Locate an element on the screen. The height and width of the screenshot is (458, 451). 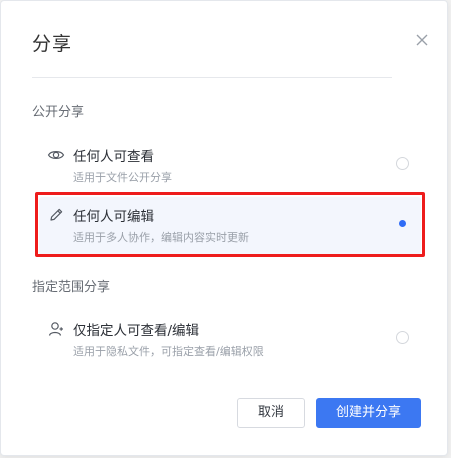
radio-specified-people is located at coordinates (402, 337).